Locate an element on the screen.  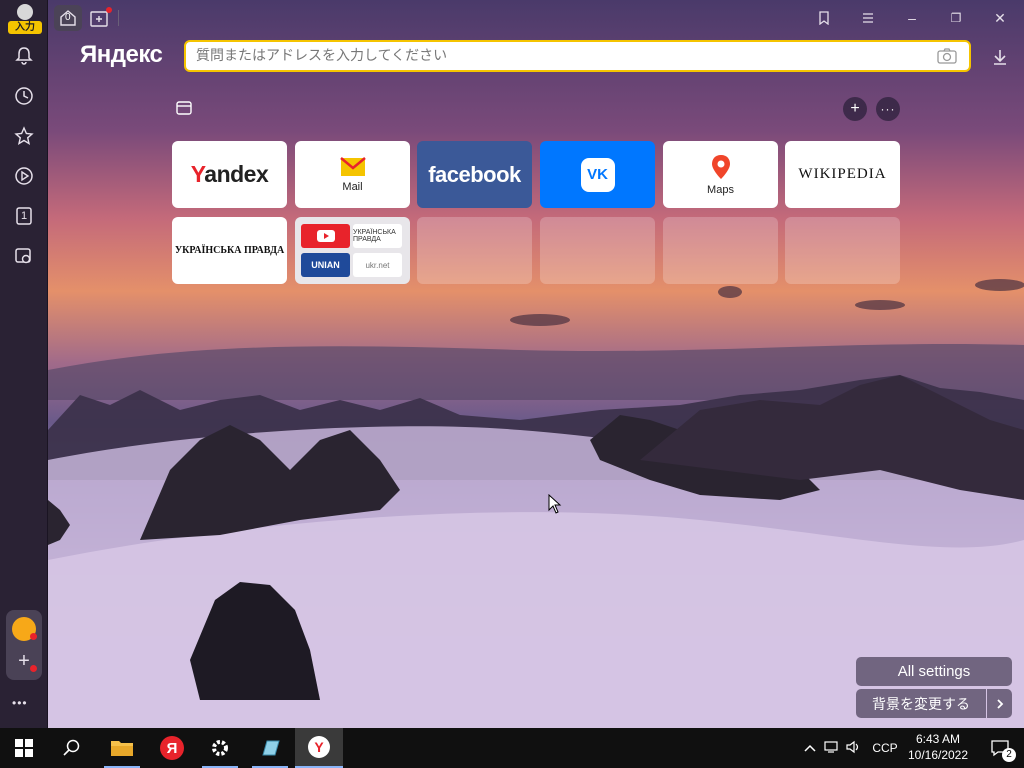
group-unian-icon: UNIAN is located at coordinates (325, 265).